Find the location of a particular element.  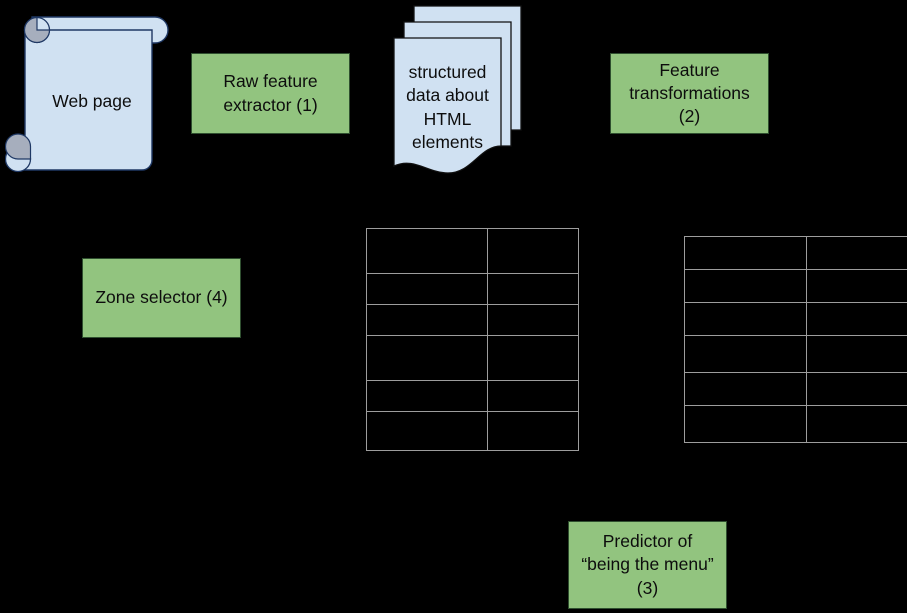

scroll-shape is located at coordinates (87, 94).